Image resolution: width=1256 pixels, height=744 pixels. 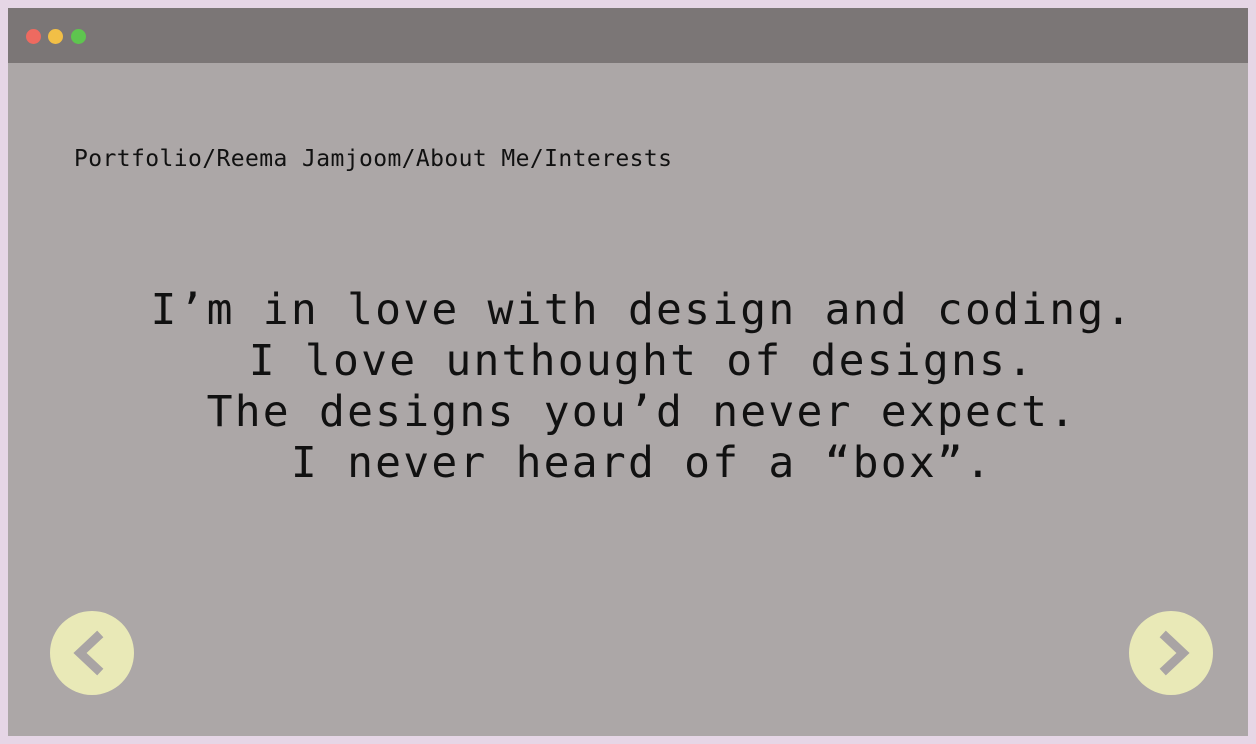 I want to click on previous-page-button, so click(x=92, y=653).